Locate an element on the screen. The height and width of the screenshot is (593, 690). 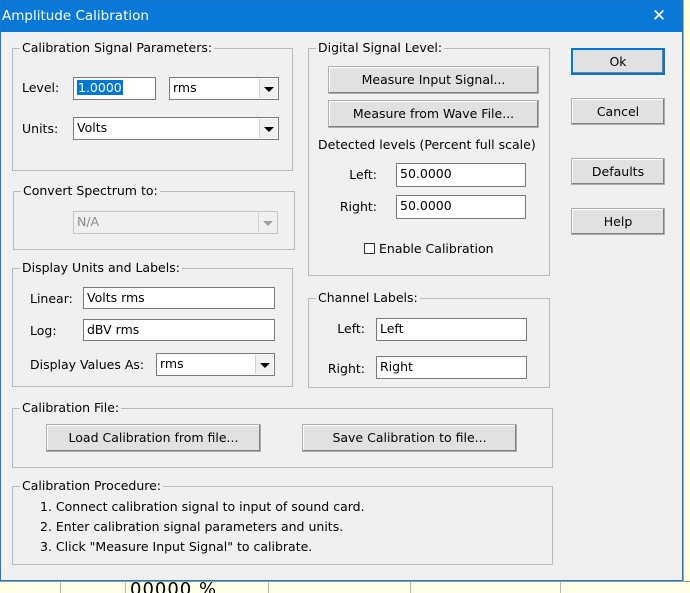
cancel-button: Cancel is located at coordinates (618, 111).